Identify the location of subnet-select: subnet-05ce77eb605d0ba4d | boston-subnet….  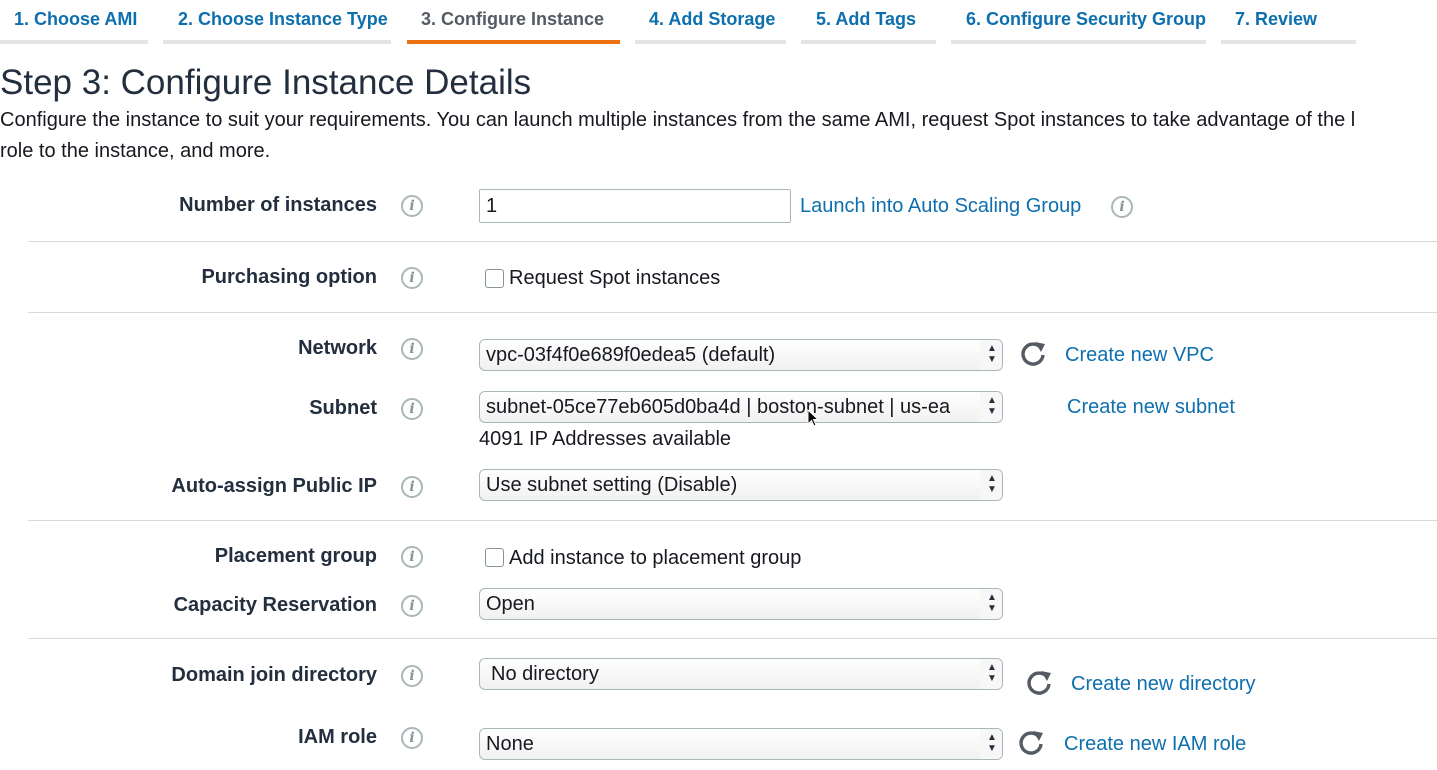
(741, 407).